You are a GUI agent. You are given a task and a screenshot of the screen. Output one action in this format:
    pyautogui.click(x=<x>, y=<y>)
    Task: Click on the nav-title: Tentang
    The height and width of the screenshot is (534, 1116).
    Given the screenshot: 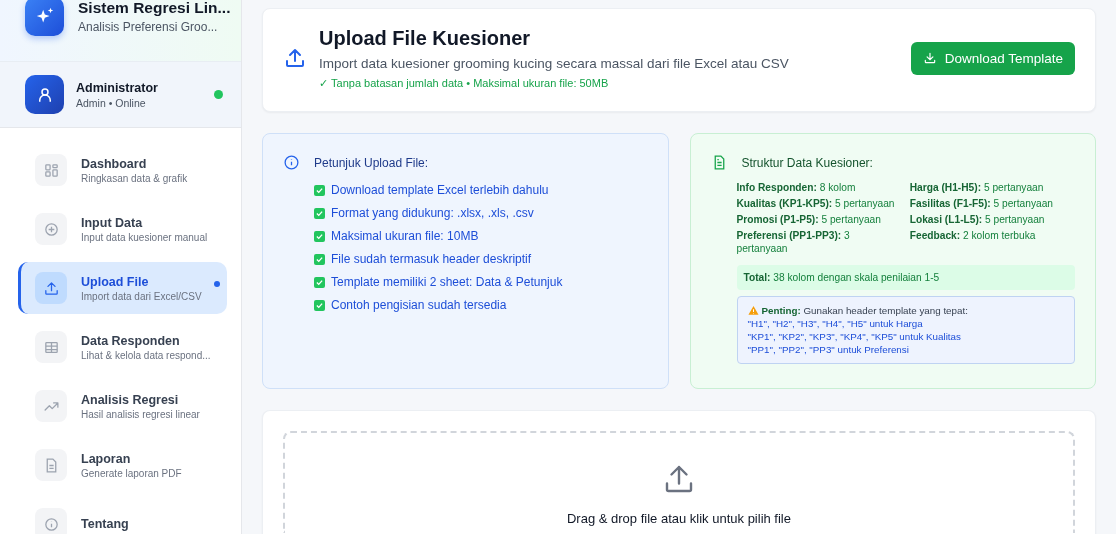 What is the action you would take?
    pyautogui.click(x=105, y=524)
    